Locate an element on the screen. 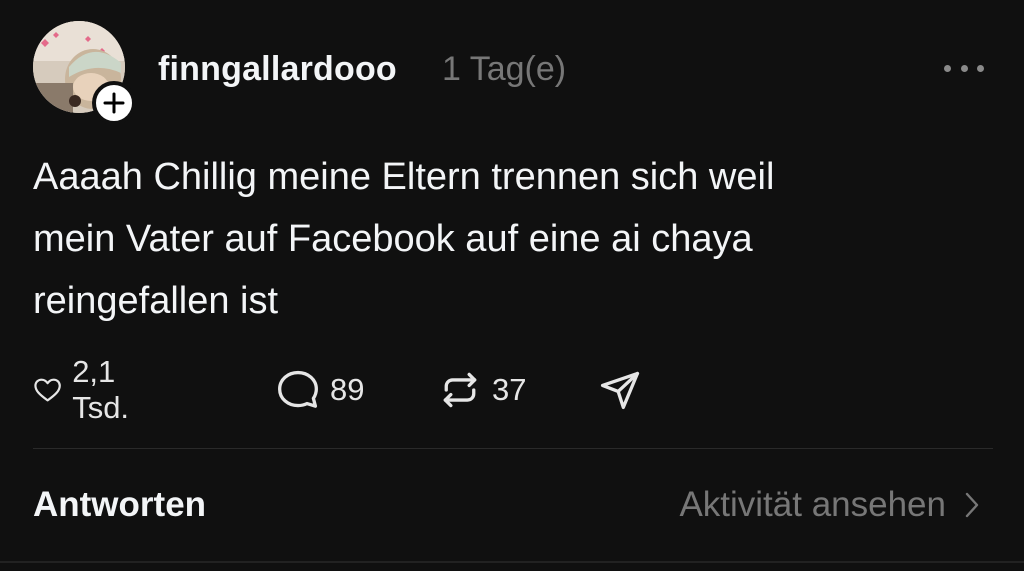 The height and width of the screenshot is (571, 1024). chevron-right-icon is located at coordinates (972, 505).